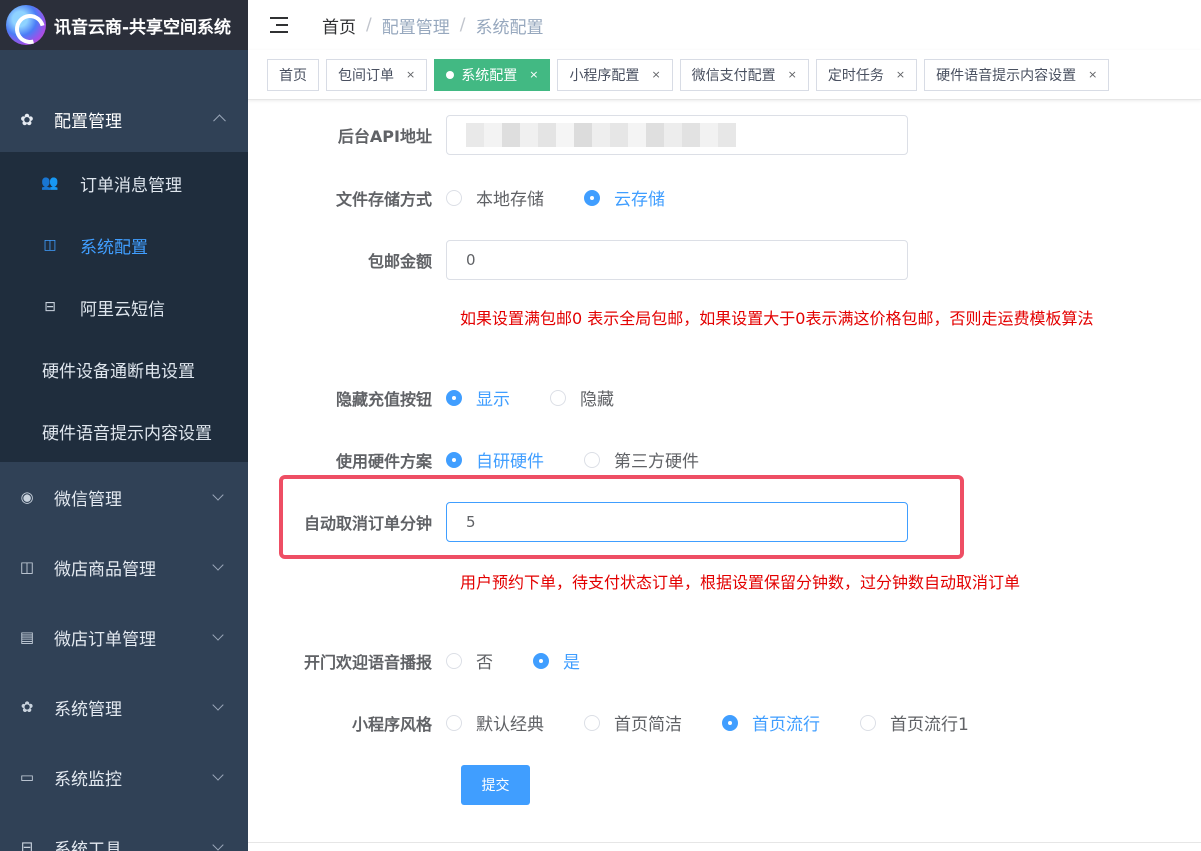 The height and width of the screenshot is (851, 1201). I want to click on hamburger-icon, so click(281, 25).